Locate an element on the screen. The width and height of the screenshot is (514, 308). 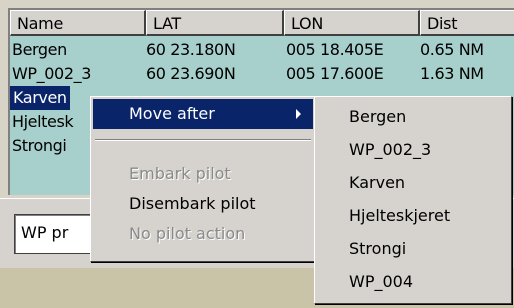
column-header-lon: LON is located at coordinates (352, 23).